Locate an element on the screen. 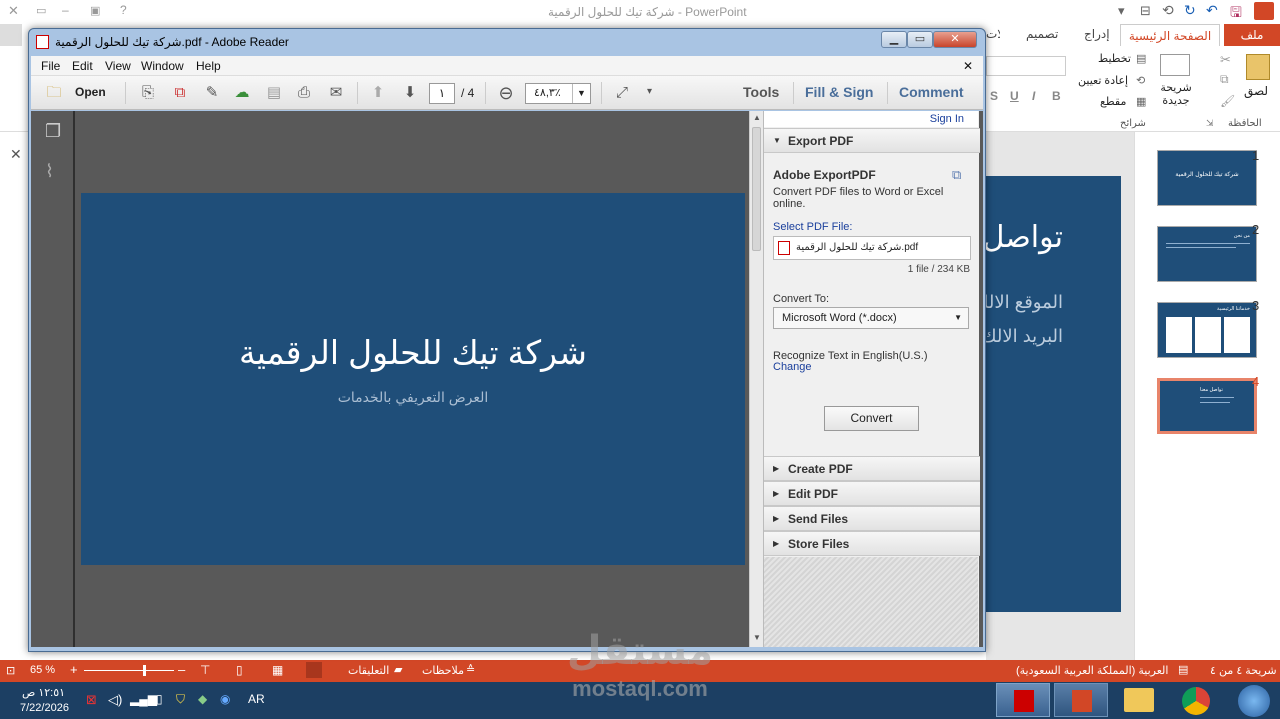 The image size is (1280, 719). network-error-icon: ⊠ is located at coordinates (91, 700).